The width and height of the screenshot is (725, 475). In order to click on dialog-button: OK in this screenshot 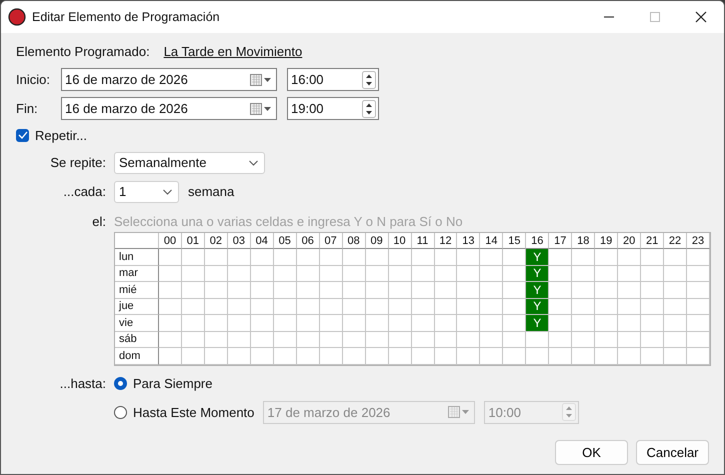, I will do `click(591, 452)`.